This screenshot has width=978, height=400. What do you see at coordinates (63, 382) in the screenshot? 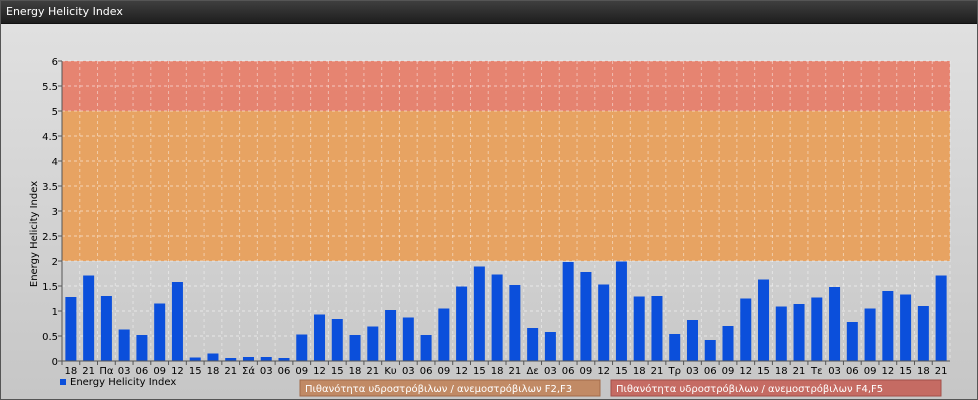
I see `legend-swatch` at bounding box center [63, 382].